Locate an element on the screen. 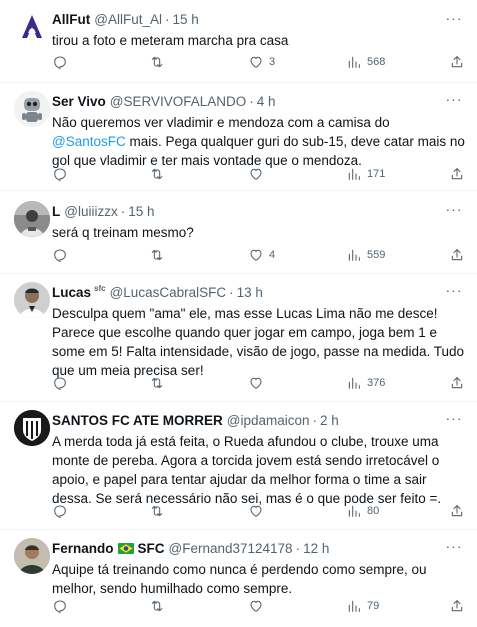  views-button: 79 is located at coordinates (362, 606).